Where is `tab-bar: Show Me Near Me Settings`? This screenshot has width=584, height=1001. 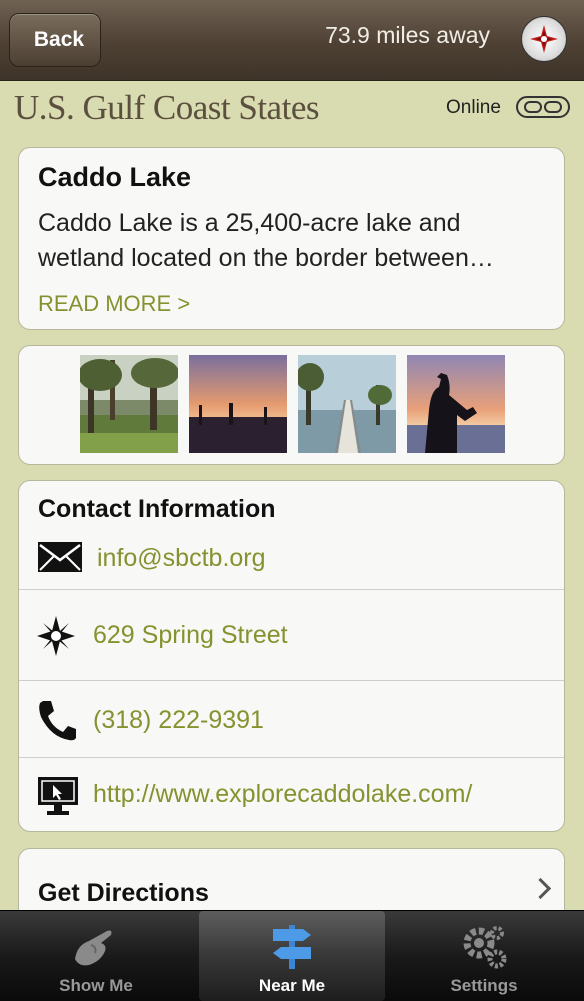 tab-bar: Show Me Near Me Settings is located at coordinates (292, 955).